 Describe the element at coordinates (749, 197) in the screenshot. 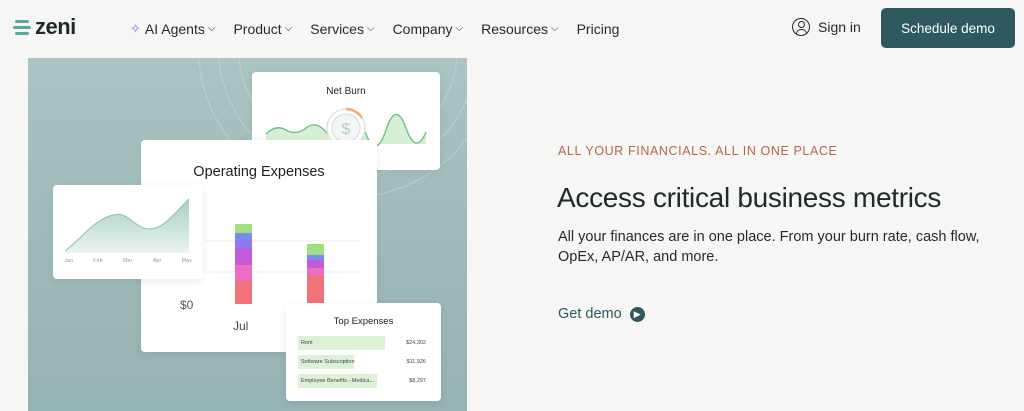

I see `hero-headline: Access critical business metrics` at that location.